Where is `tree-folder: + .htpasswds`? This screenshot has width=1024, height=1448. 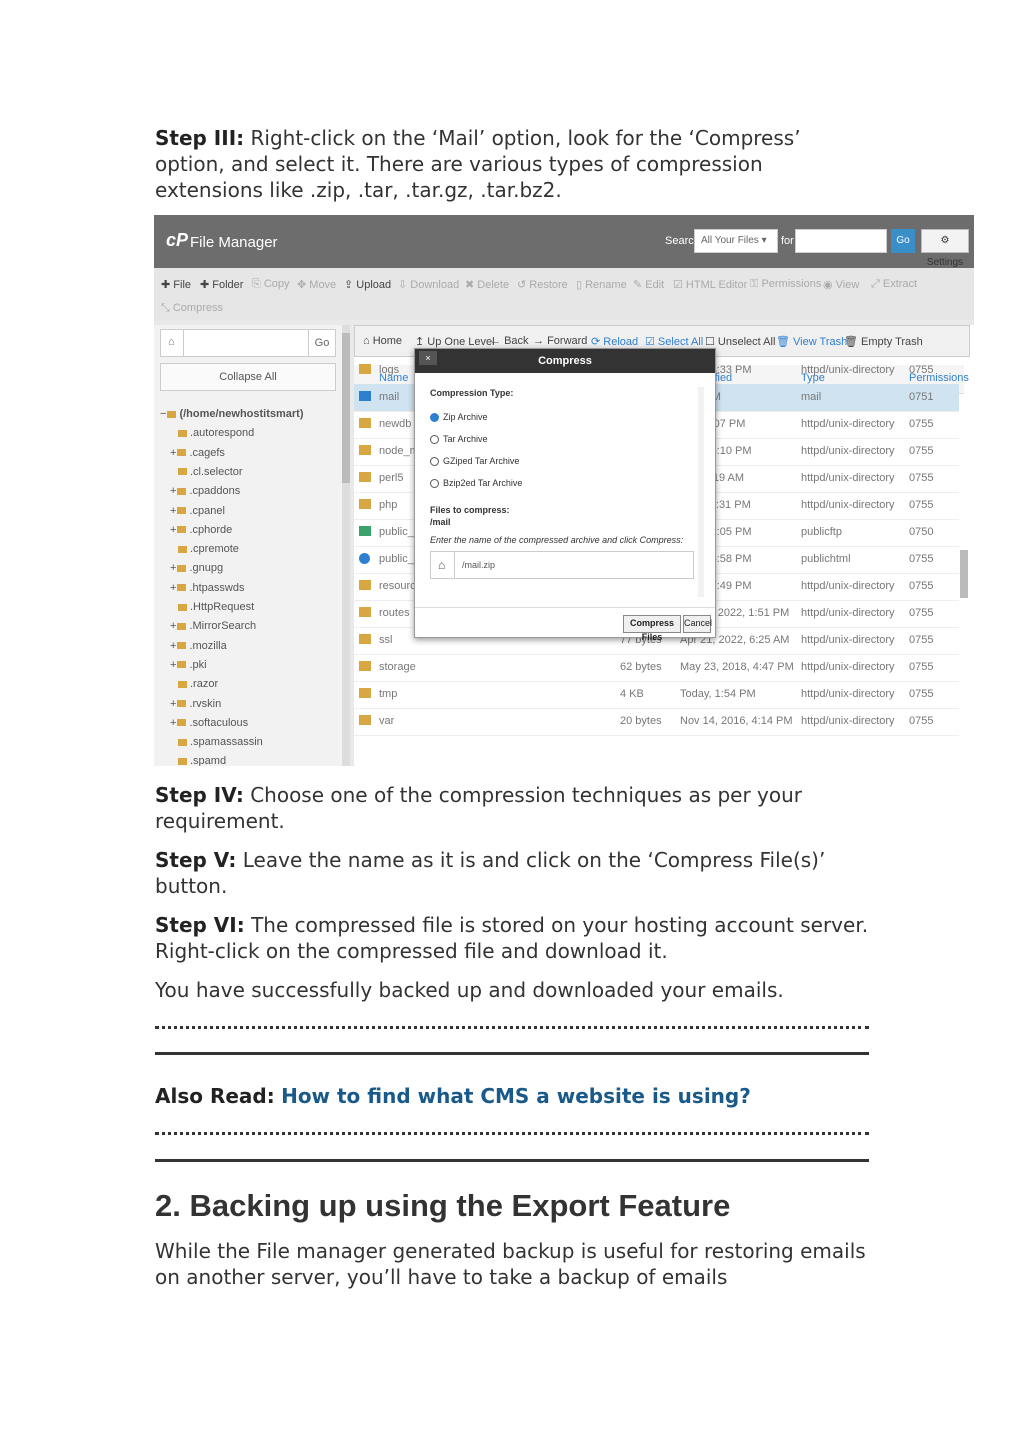 tree-folder: + .htpasswds is located at coordinates (207, 588).